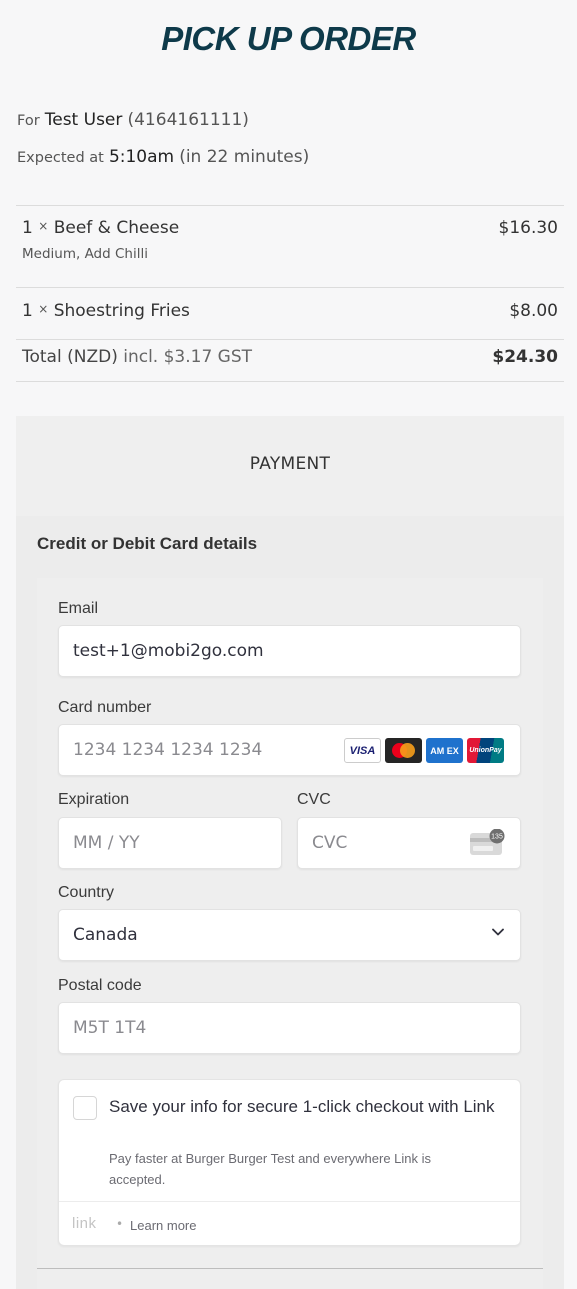 This screenshot has width=577, height=1289. What do you see at coordinates (525, 357) in the screenshot?
I see `total-amount: $24.30` at bounding box center [525, 357].